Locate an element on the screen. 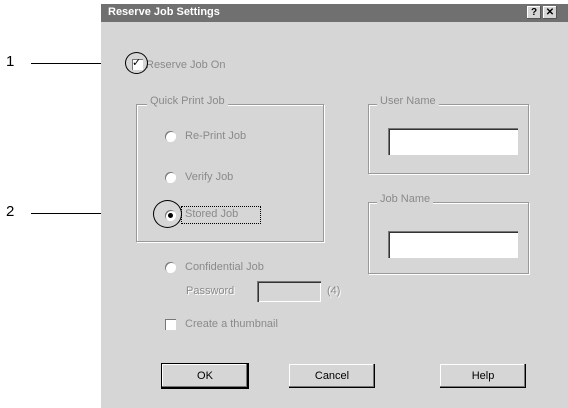 This screenshot has height=408, width=568. cancel-button: Cancel is located at coordinates (332, 376).